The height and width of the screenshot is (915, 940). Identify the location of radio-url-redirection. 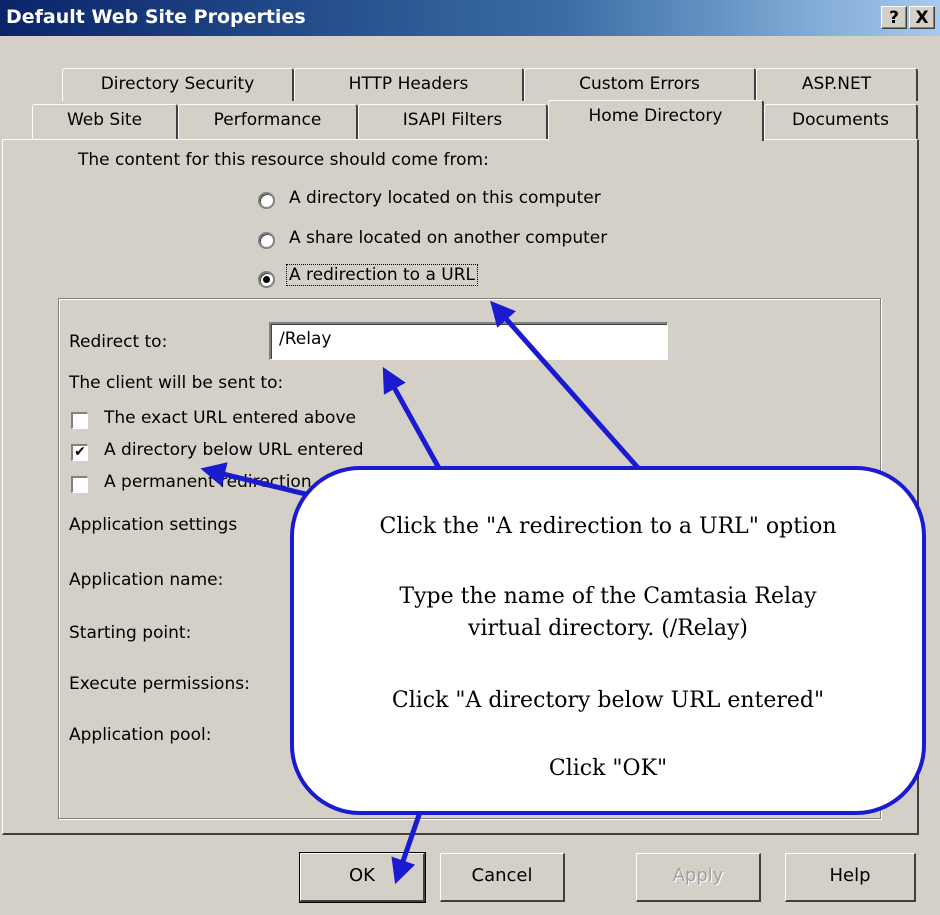
(266, 279).